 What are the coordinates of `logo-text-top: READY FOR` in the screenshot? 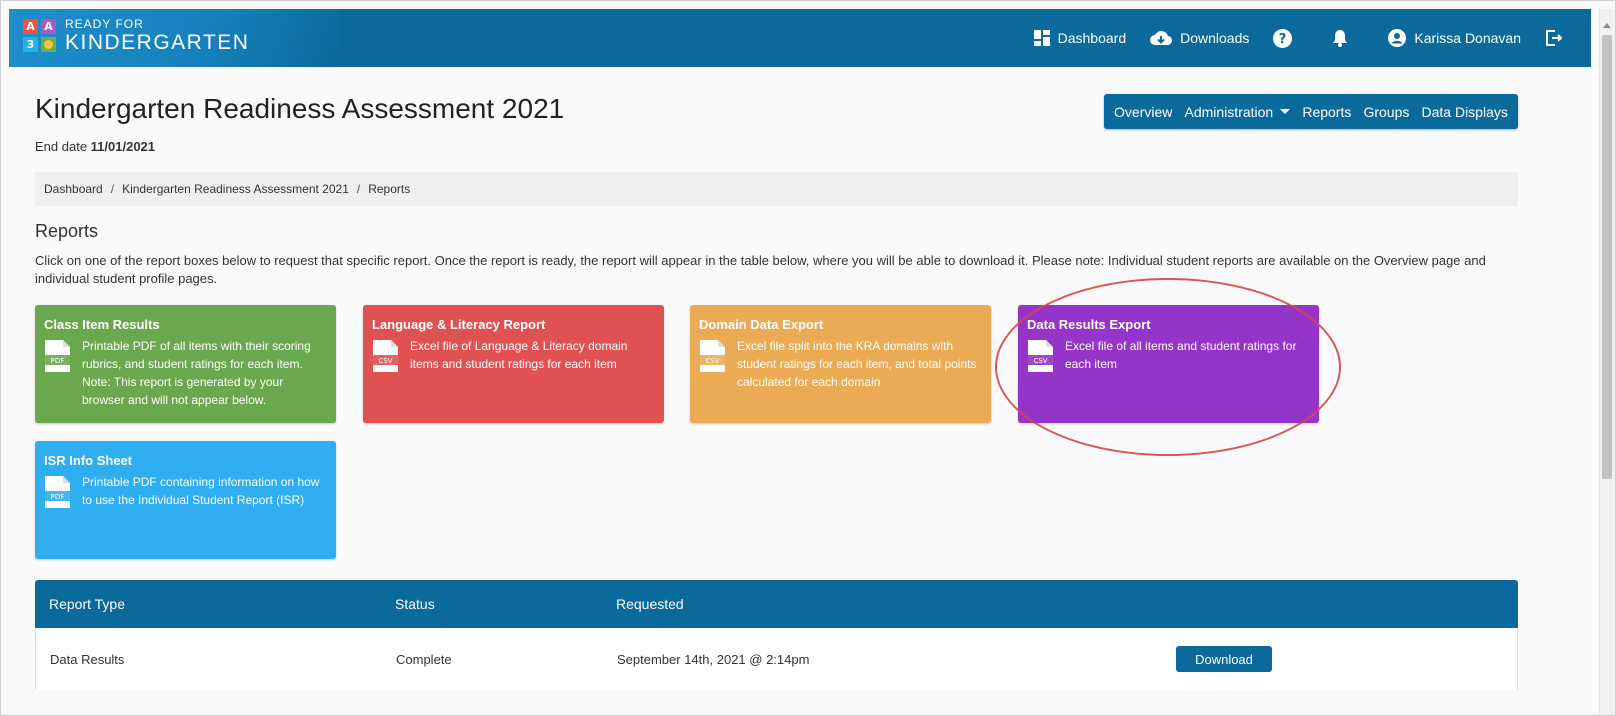 It's located at (104, 24).